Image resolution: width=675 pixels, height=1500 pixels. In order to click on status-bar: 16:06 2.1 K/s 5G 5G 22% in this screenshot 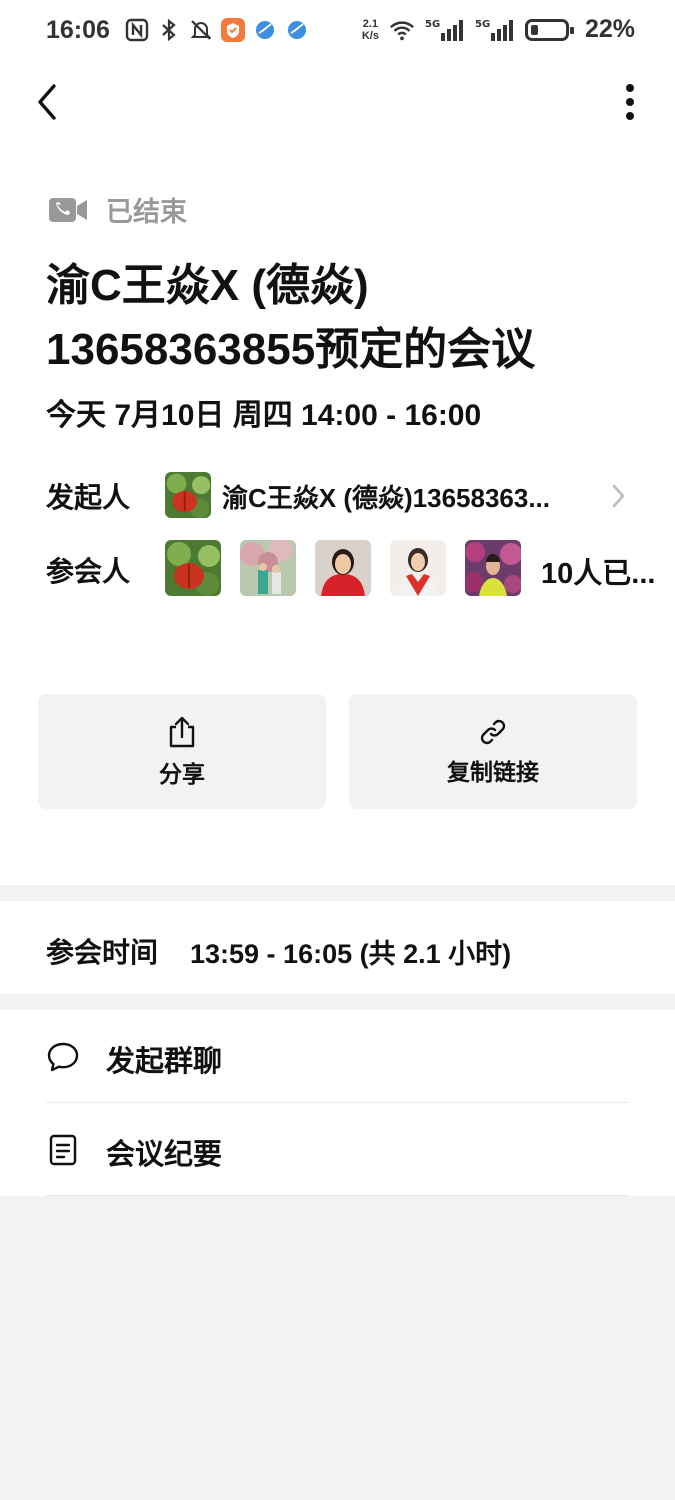, I will do `click(337, 32)`.